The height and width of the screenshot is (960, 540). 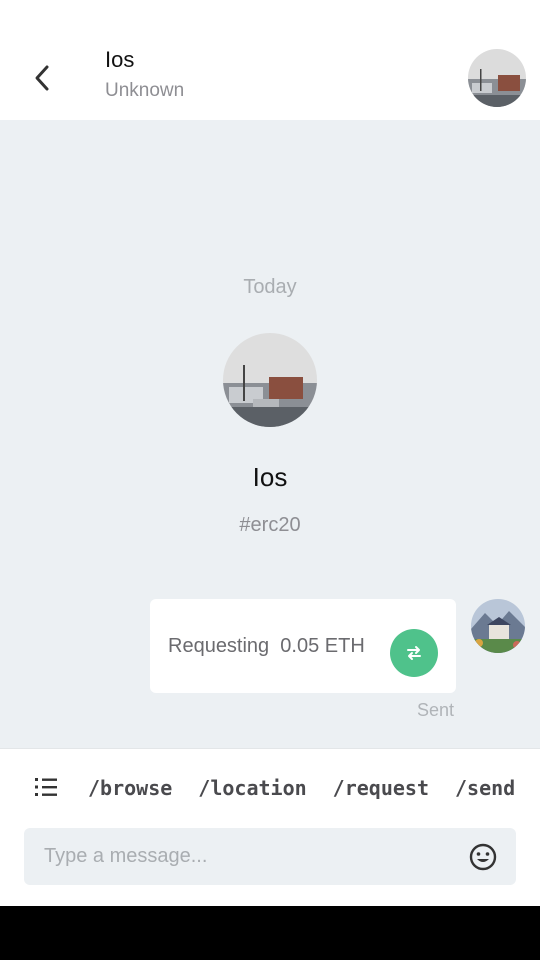 I want to click on message-input, so click(x=244, y=856).